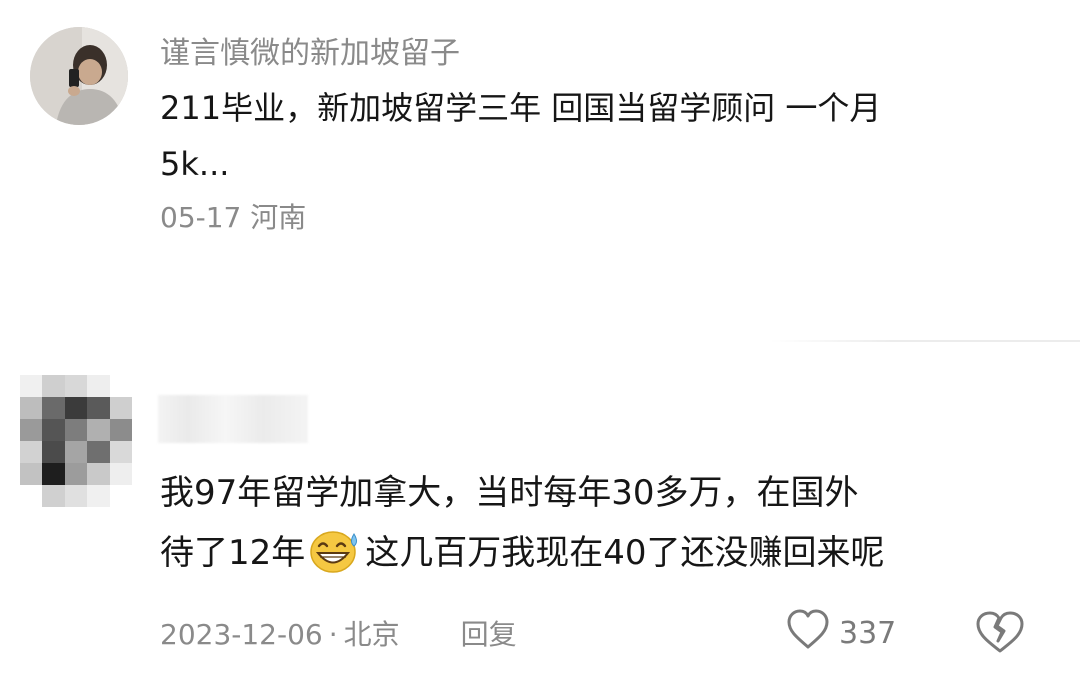  I want to click on comment-location: 河南, so click(278, 217).